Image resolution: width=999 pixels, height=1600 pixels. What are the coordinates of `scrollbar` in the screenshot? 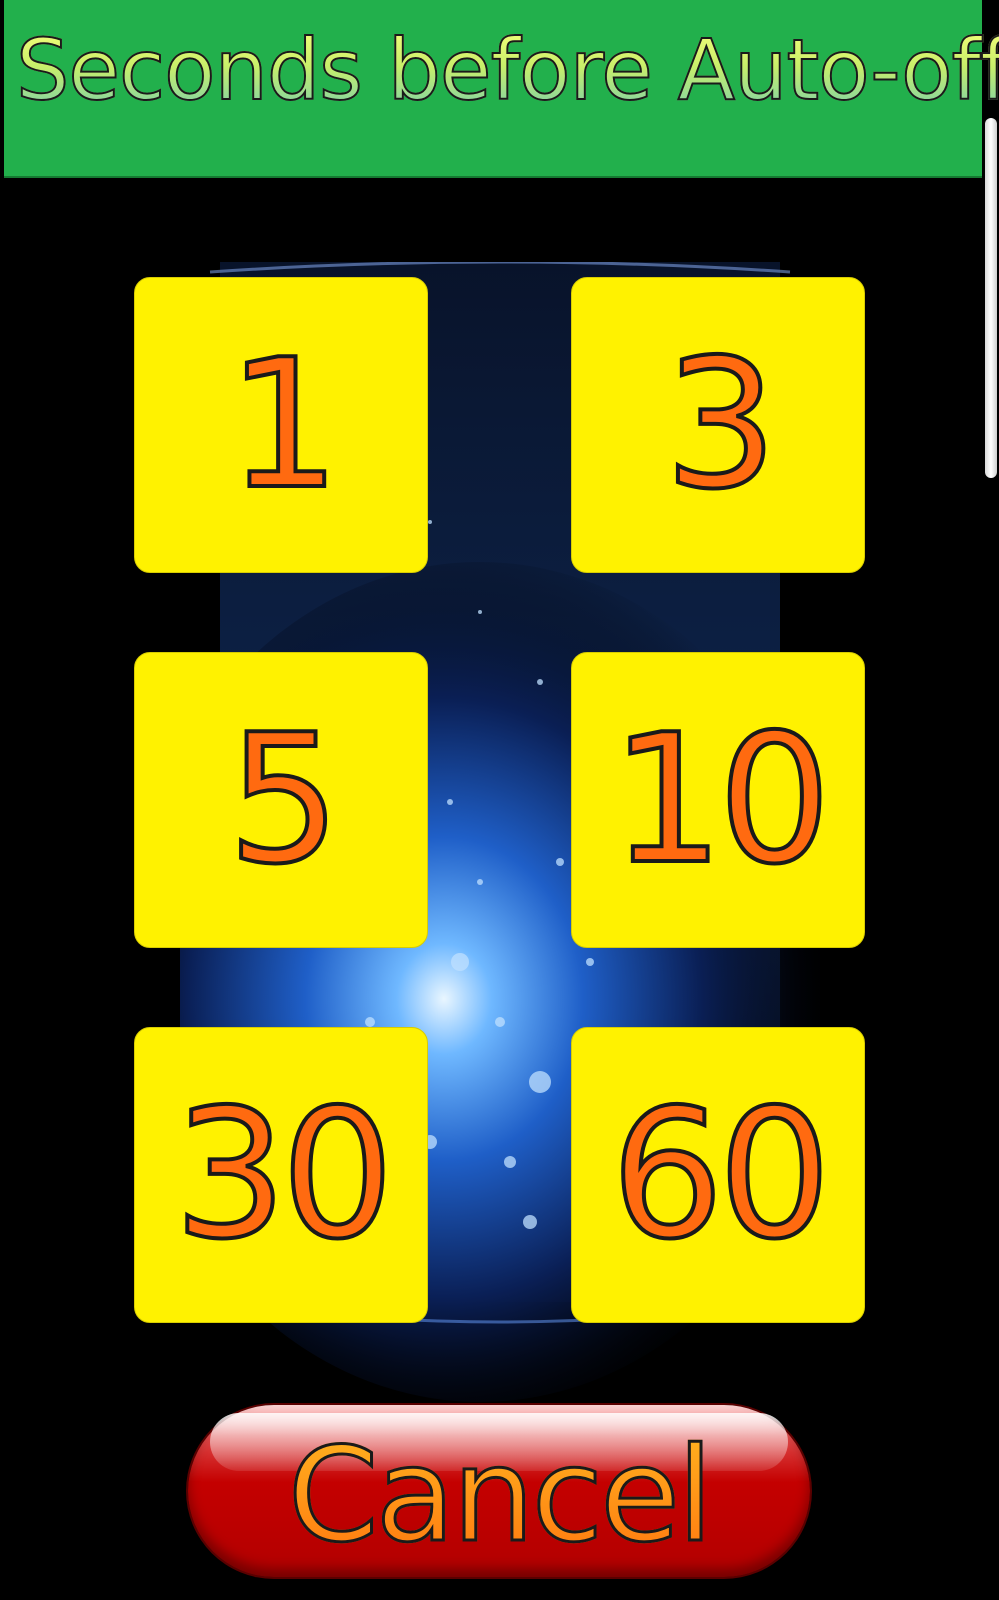 It's located at (991, 298).